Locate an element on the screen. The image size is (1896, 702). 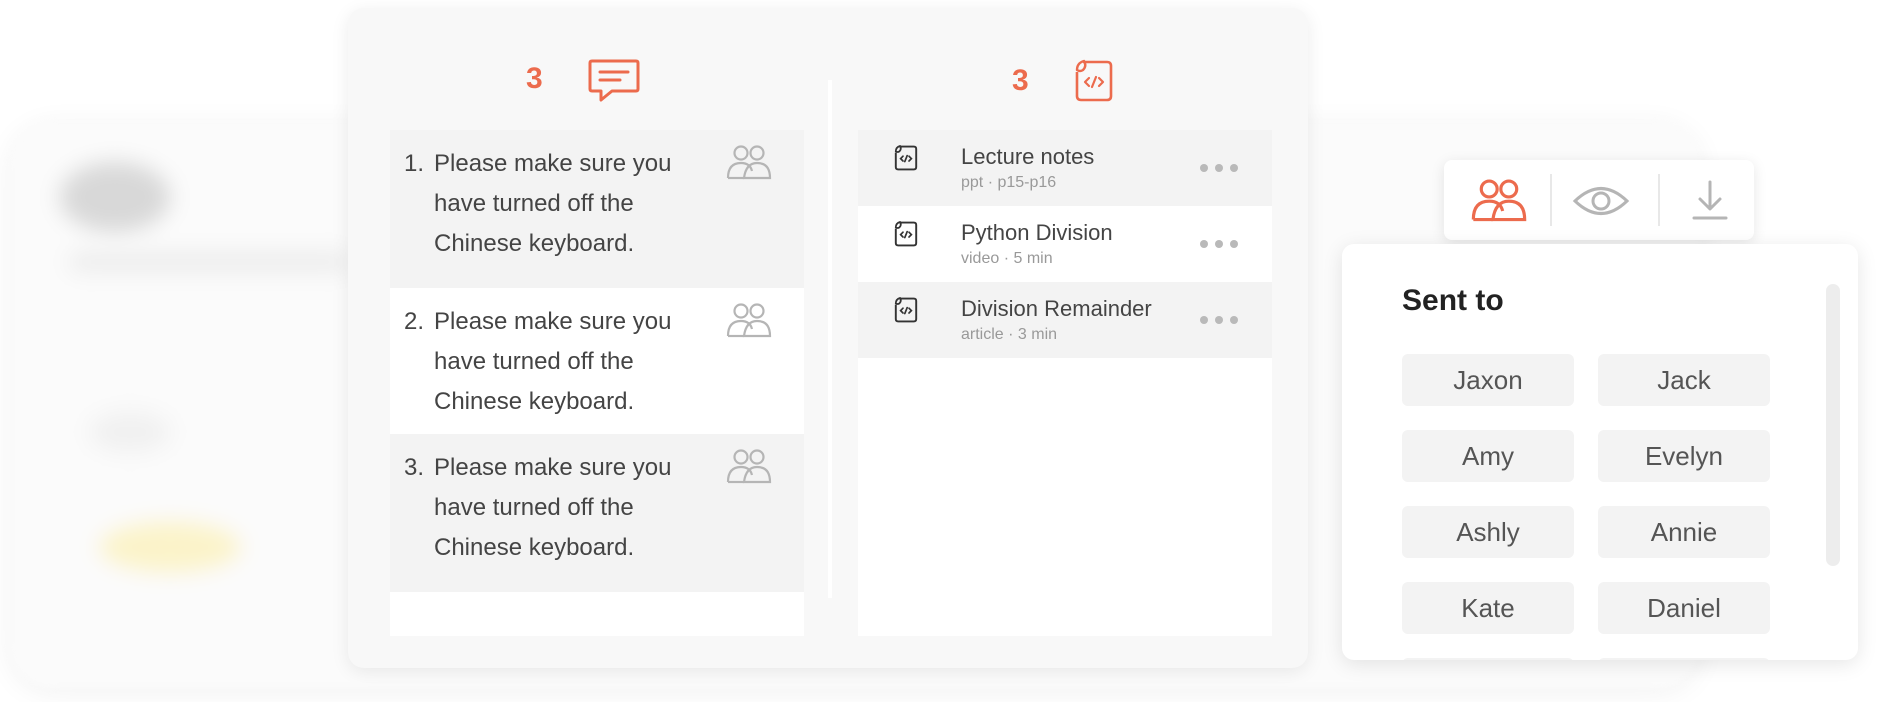
resource-meta: article · 3 min is located at coordinates (1009, 334).